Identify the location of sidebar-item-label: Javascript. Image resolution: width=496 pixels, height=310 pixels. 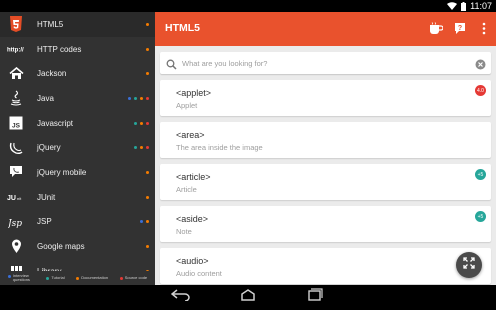
(55, 123).